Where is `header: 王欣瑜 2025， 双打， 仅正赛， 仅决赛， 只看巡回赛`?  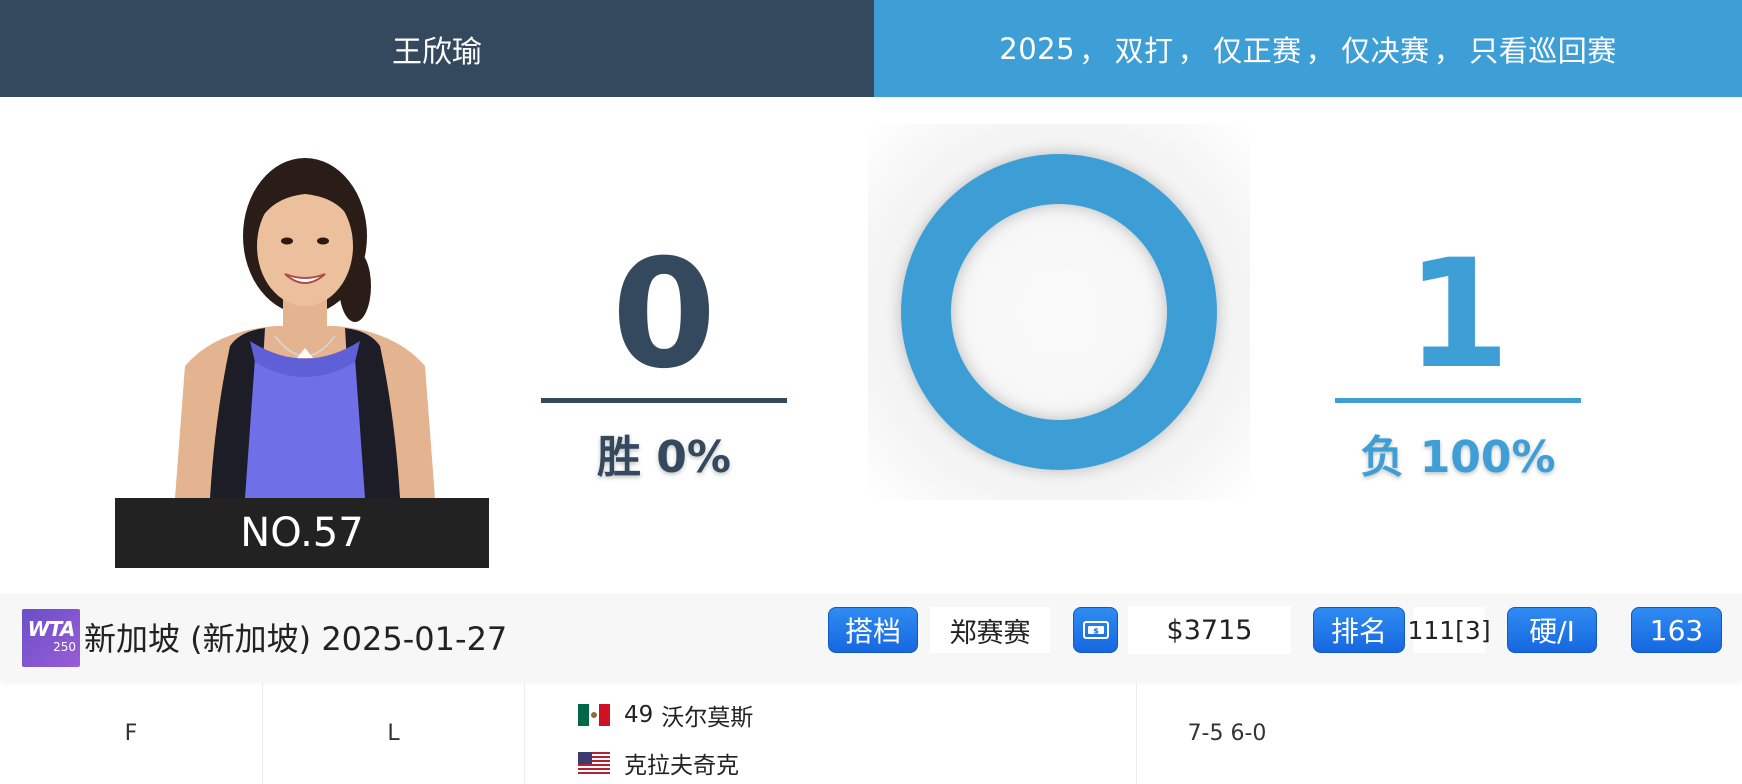 header: 王欣瑜 2025， 双打， 仅正赛， 仅决赛， 只看巡回赛 is located at coordinates (871, 48).